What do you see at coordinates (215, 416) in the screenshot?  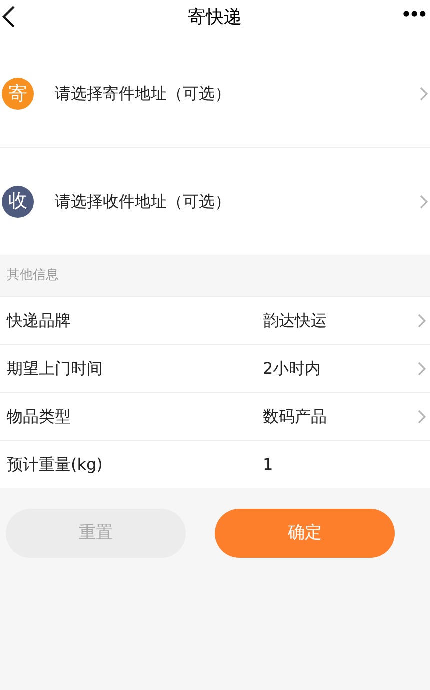 I see `form-row: 物品类型 数码产品` at bounding box center [215, 416].